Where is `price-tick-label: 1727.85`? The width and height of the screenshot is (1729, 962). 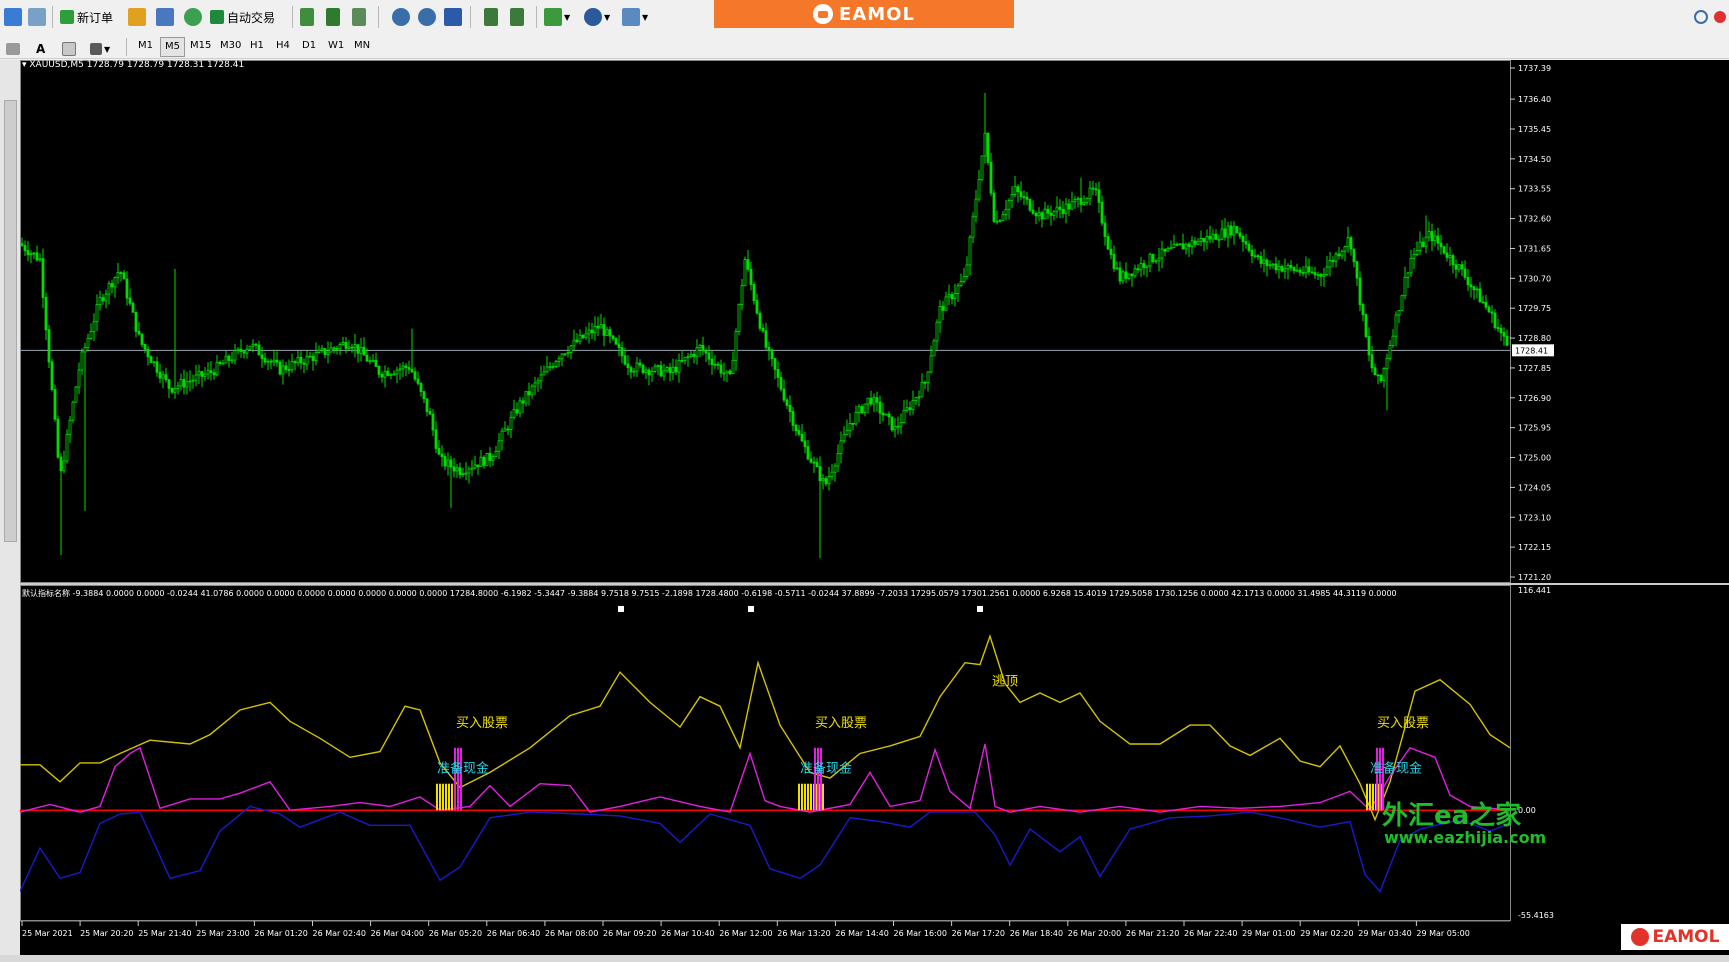 price-tick-label: 1727.85 is located at coordinates (1534, 368).